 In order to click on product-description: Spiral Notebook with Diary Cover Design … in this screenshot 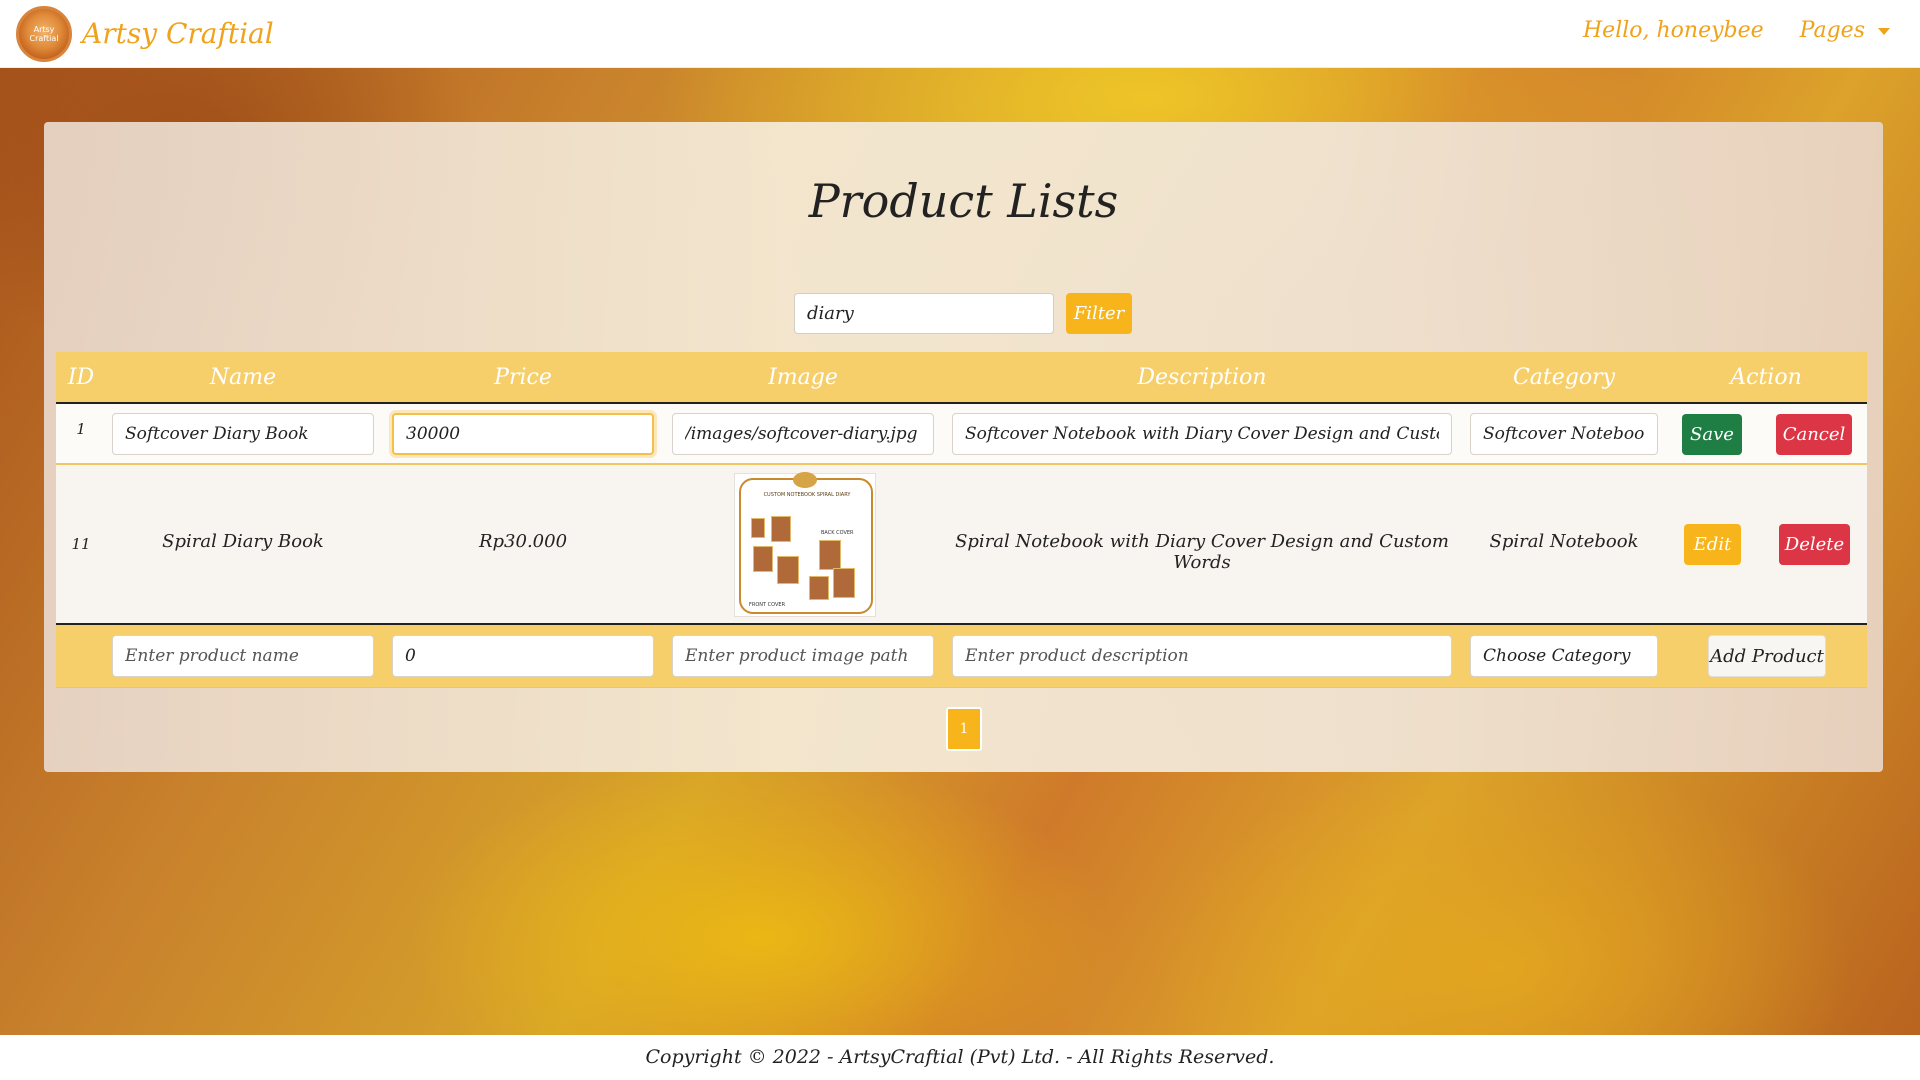, I will do `click(1202, 552)`.